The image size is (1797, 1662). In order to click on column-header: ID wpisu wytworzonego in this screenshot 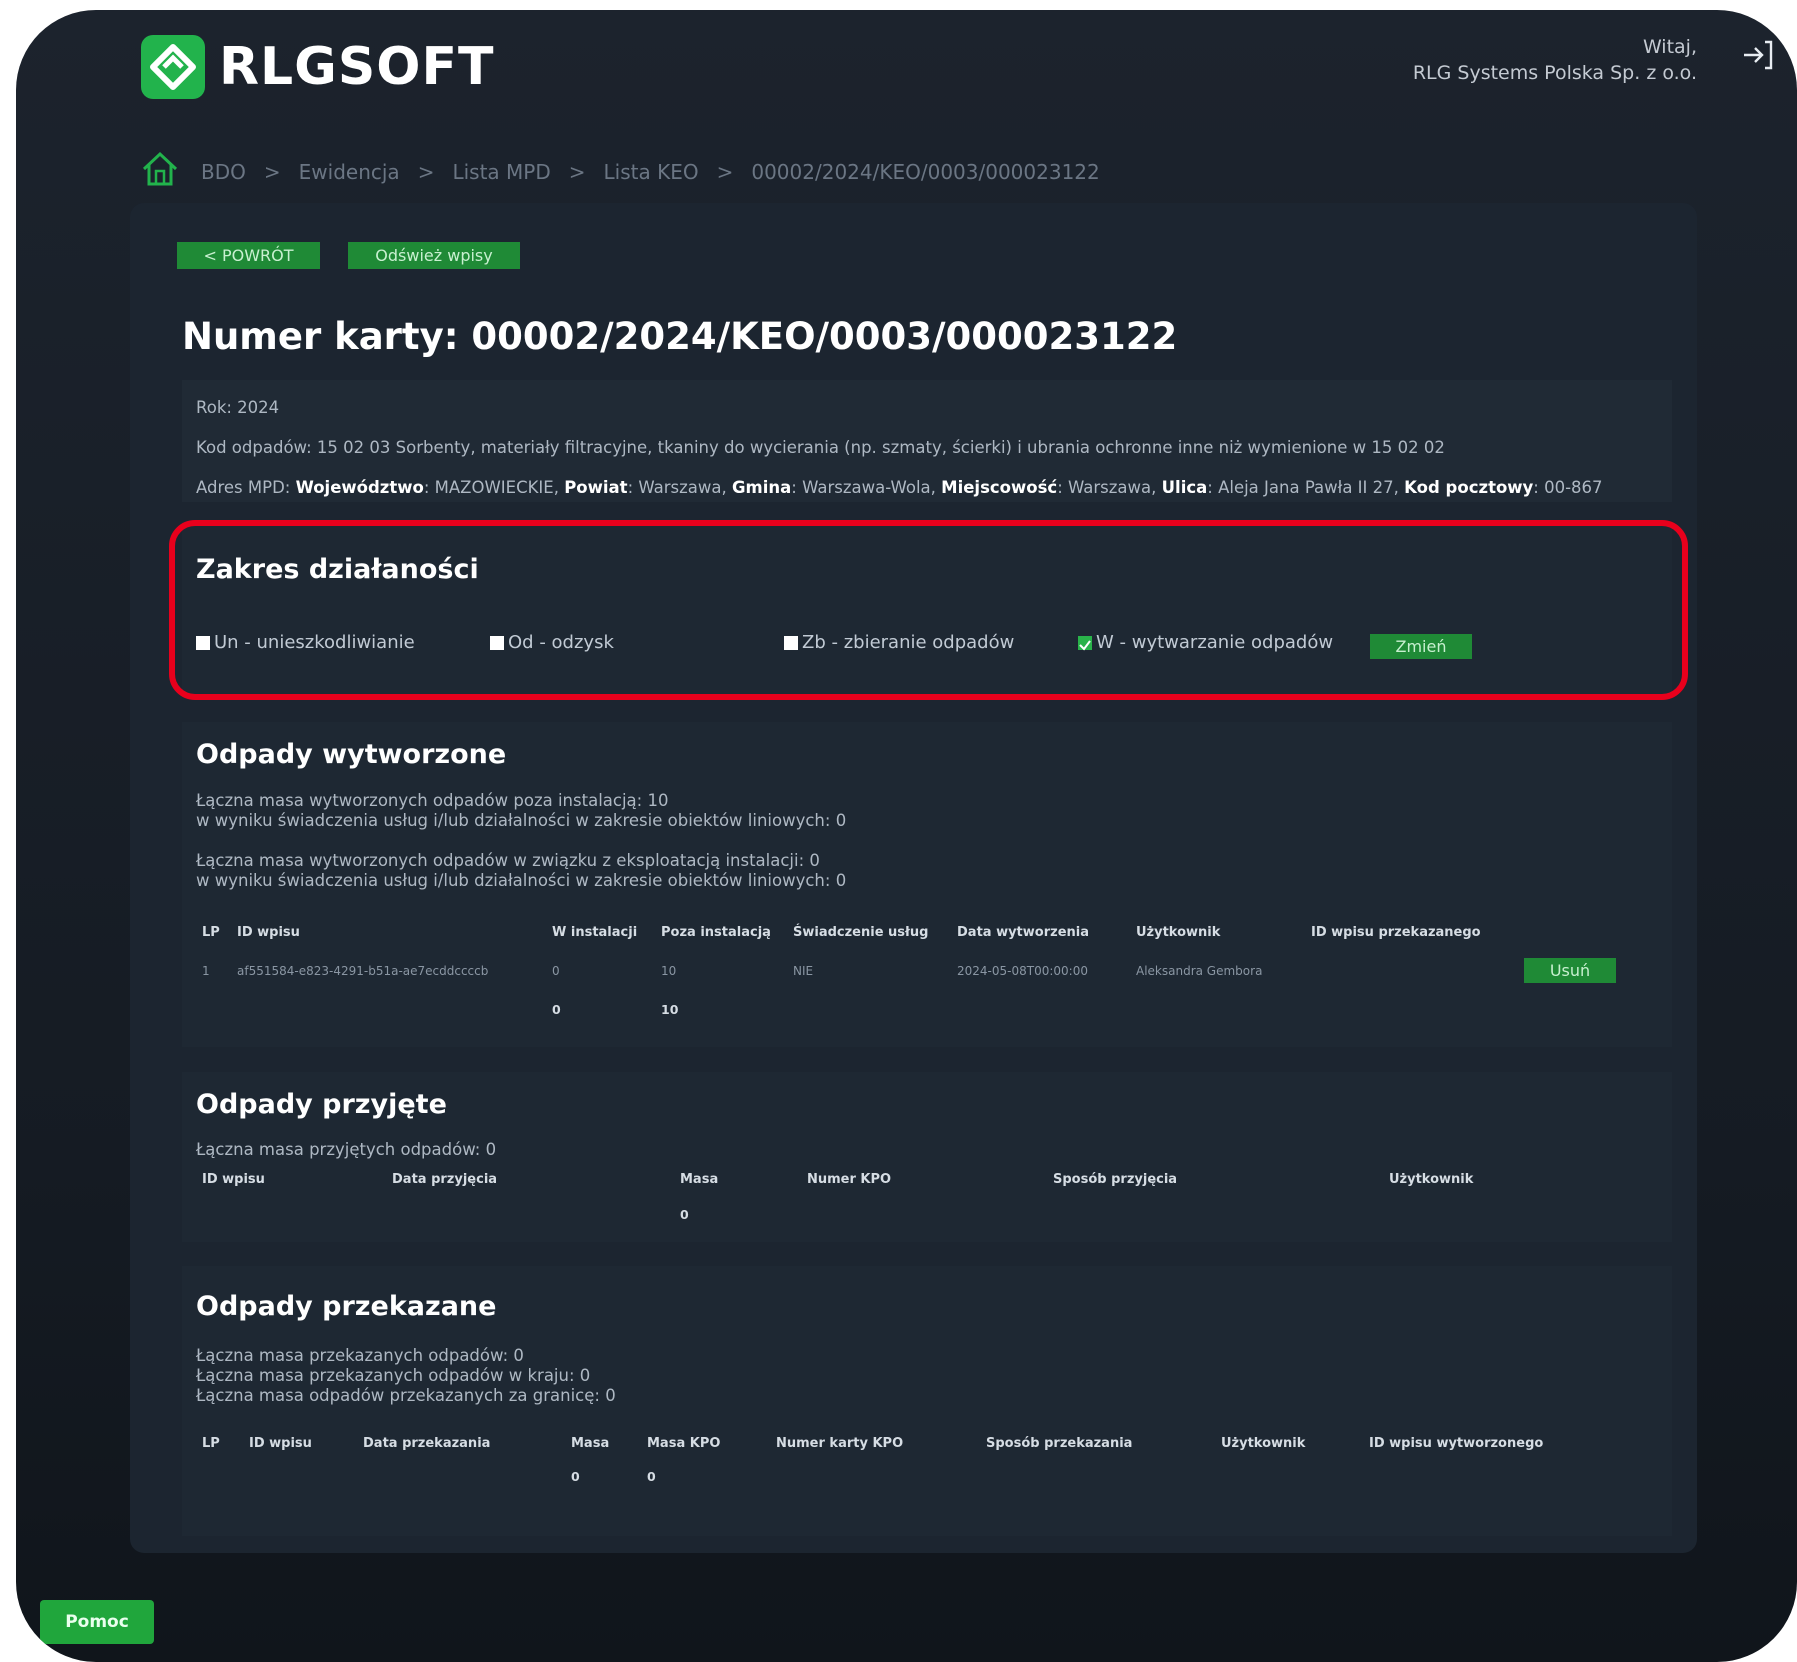, I will do `click(1456, 1443)`.